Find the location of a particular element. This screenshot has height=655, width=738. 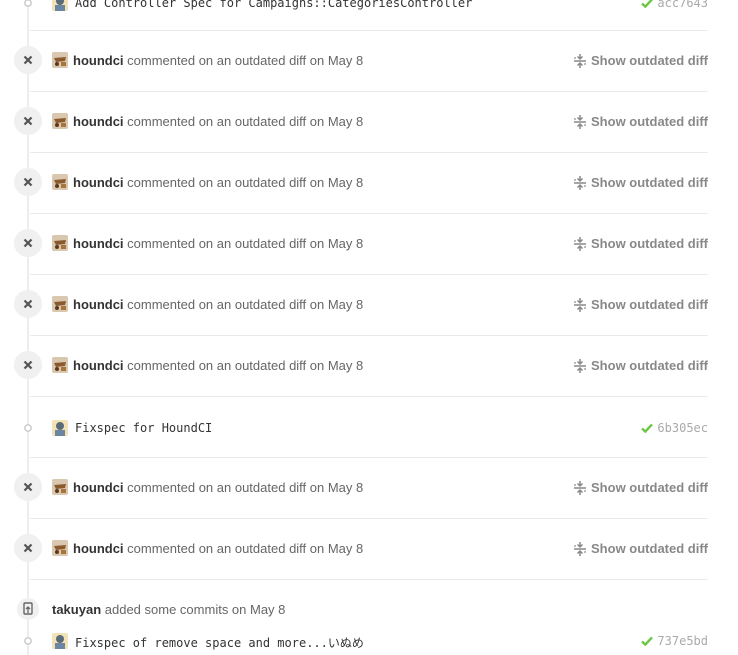

commit-status: acc7643 is located at coordinates (674, 5).